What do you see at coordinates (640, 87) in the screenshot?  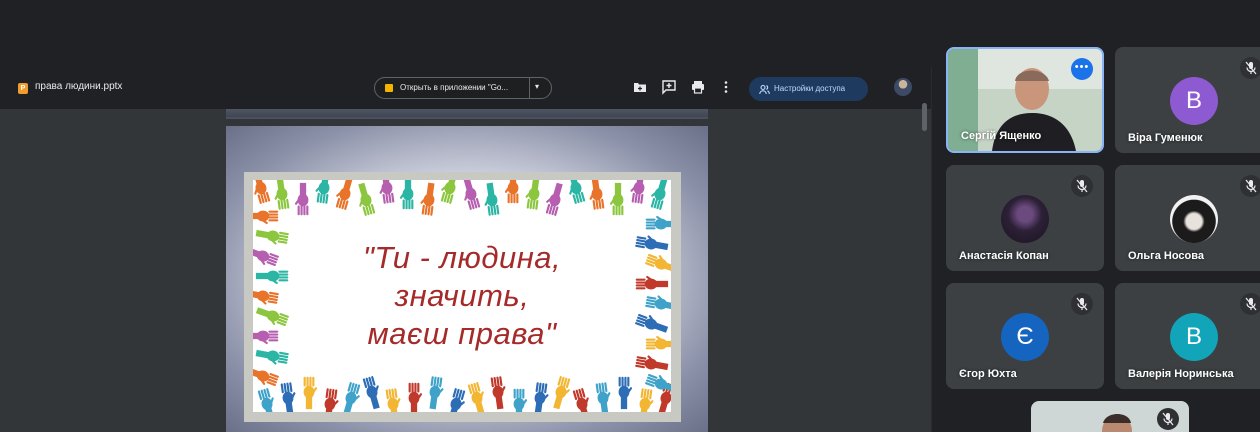 I see `add-to-drive-icon` at bounding box center [640, 87].